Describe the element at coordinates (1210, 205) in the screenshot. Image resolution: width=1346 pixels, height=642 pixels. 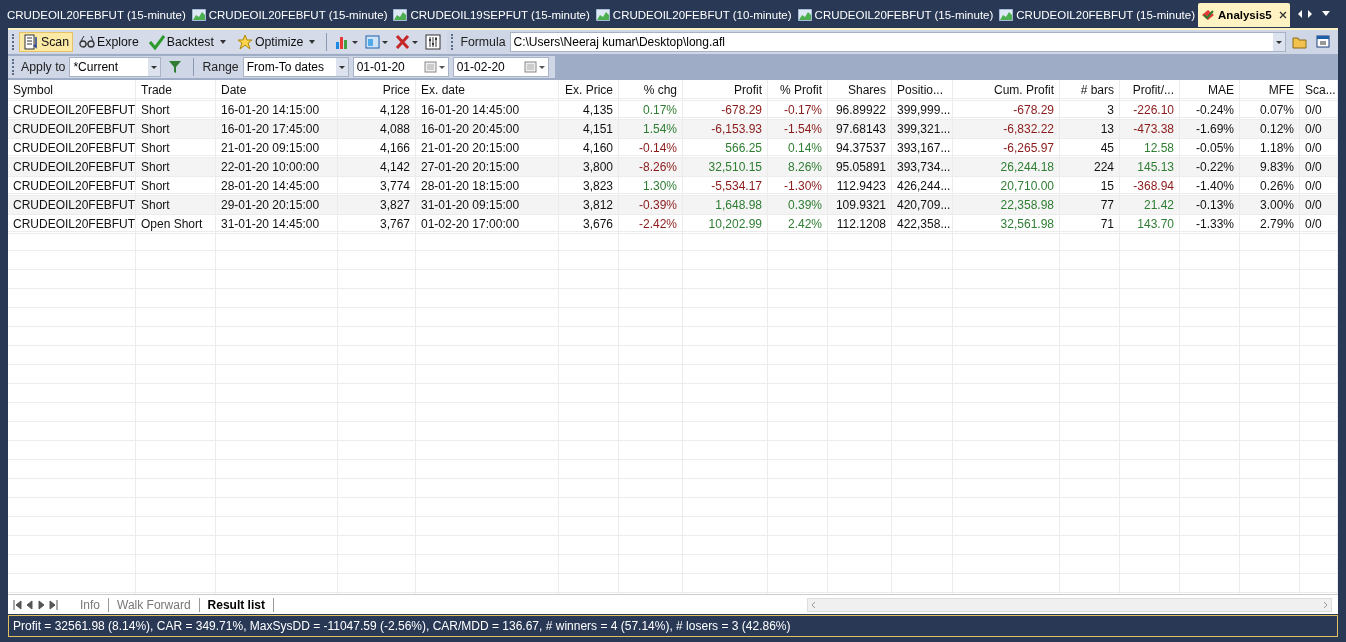
I see `table-cell: -0.13%` at that location.